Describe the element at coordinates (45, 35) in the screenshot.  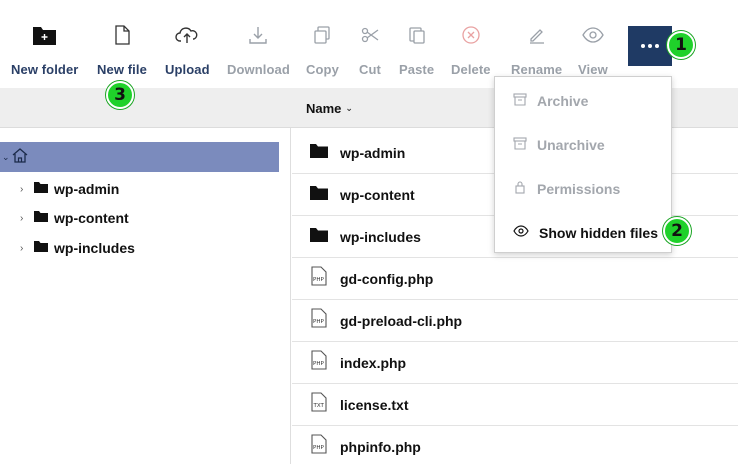
I see `new-folder-icon` at that location.